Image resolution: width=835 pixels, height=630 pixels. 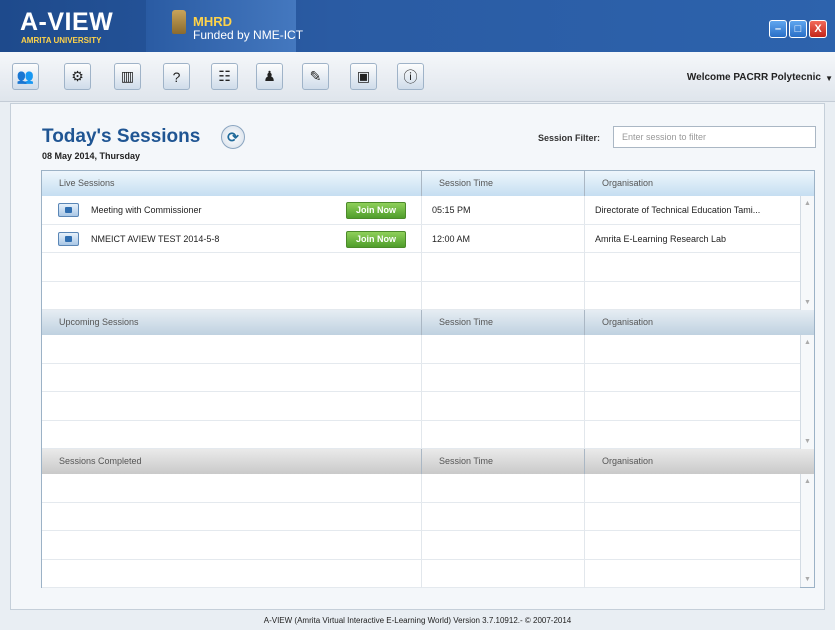 What do you see at coordinates (778, 29) in the screenshot?
I see `minimize-button: –` at bounding box center [778, 29].